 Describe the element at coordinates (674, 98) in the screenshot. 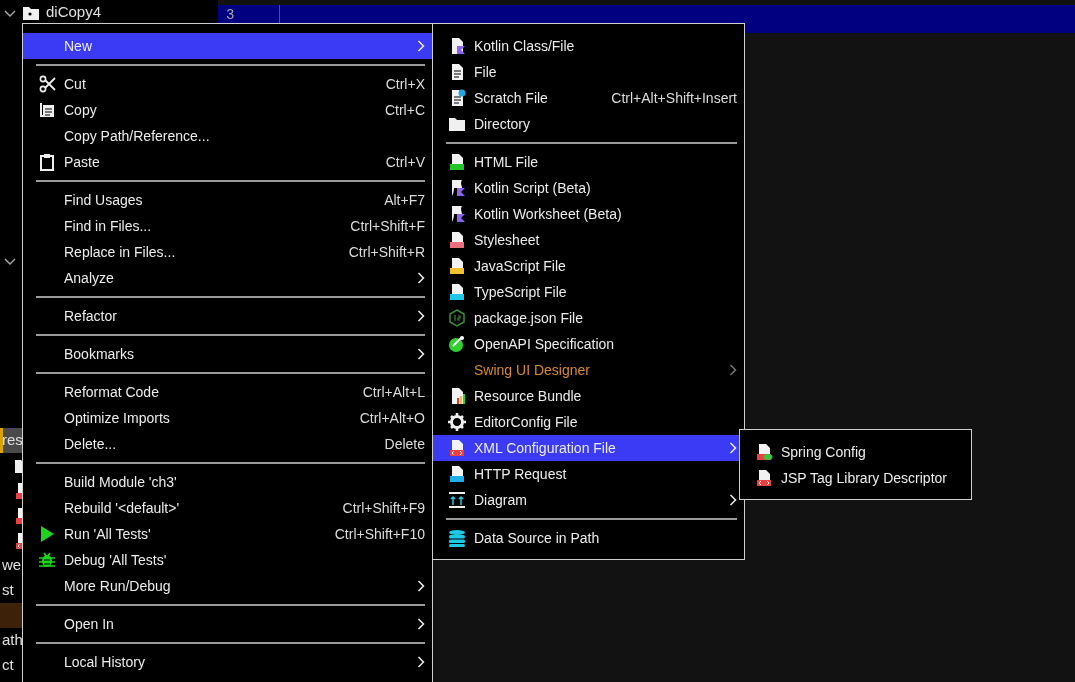

I see `shortcut-label: Ctrl+Alt+Shift+Insert` at that location.